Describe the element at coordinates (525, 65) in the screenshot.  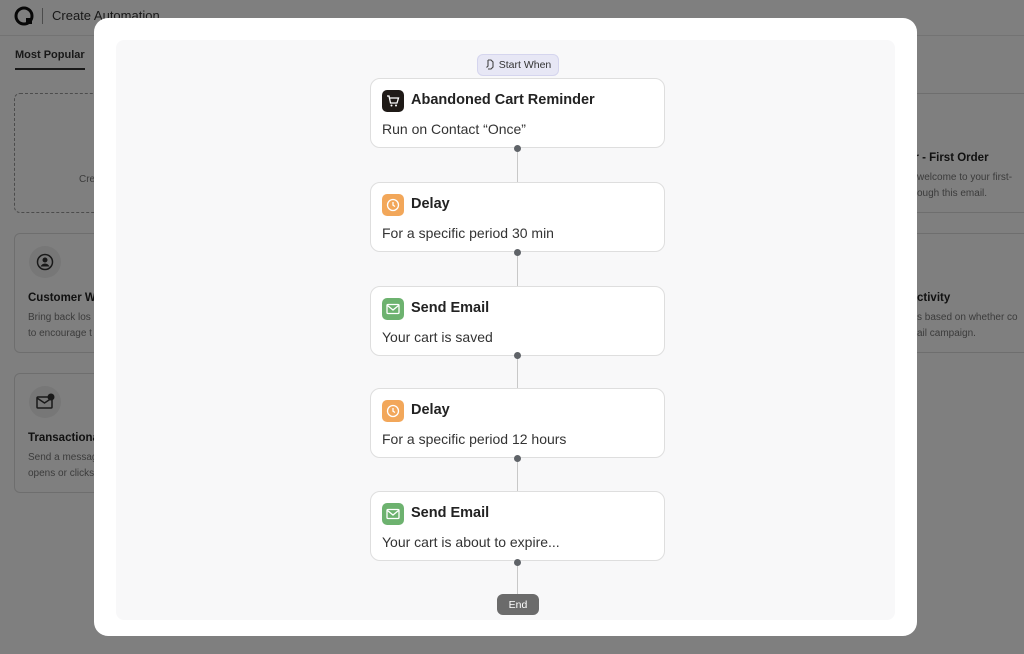
I see `start-label: Start When` at that location.